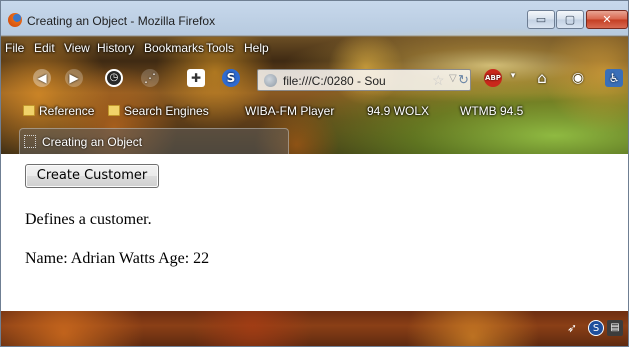  I want to click on address-bar: file:///C:/0280 - Sou ☆ ▽ ↻, so click(364, 80).